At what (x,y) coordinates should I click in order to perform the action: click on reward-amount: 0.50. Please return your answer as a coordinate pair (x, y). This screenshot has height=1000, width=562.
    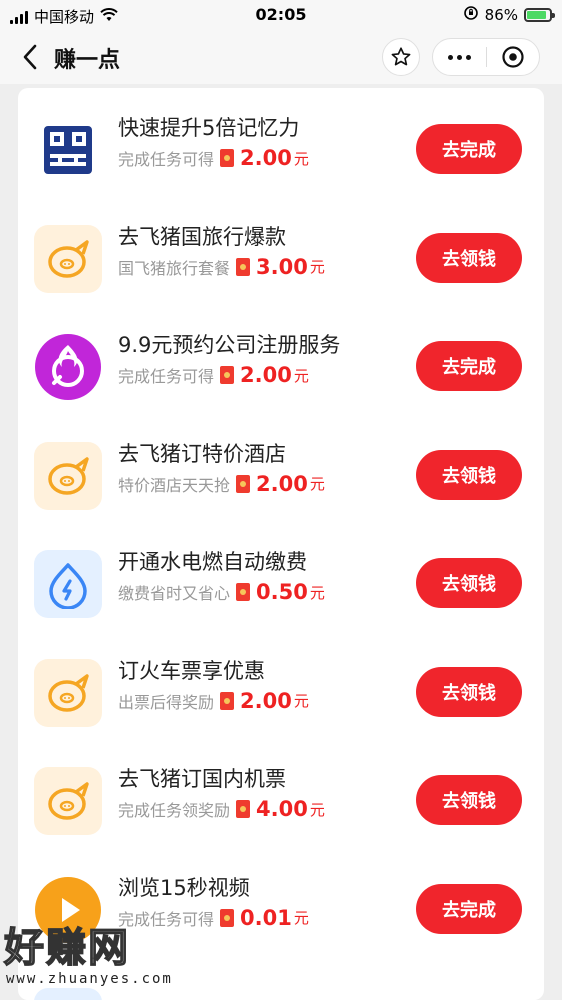
    Looking at the image, I should click on (282, 592).